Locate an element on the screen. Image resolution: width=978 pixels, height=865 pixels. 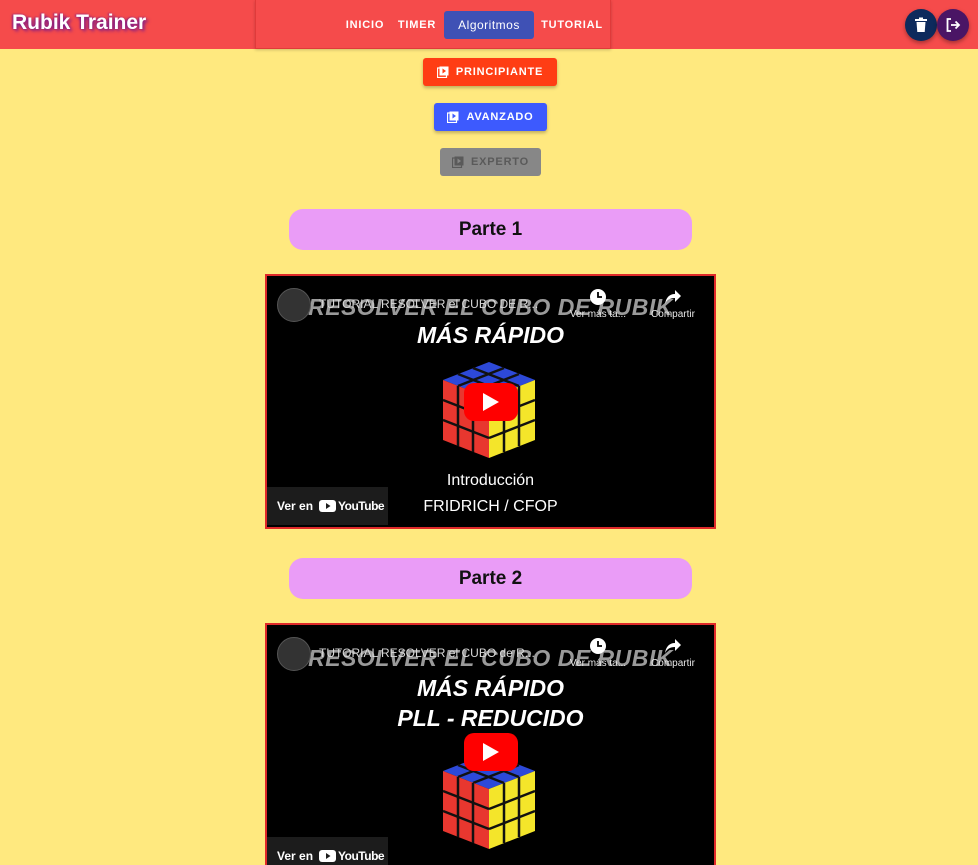
logout-button is located at coordinates (953, 25).